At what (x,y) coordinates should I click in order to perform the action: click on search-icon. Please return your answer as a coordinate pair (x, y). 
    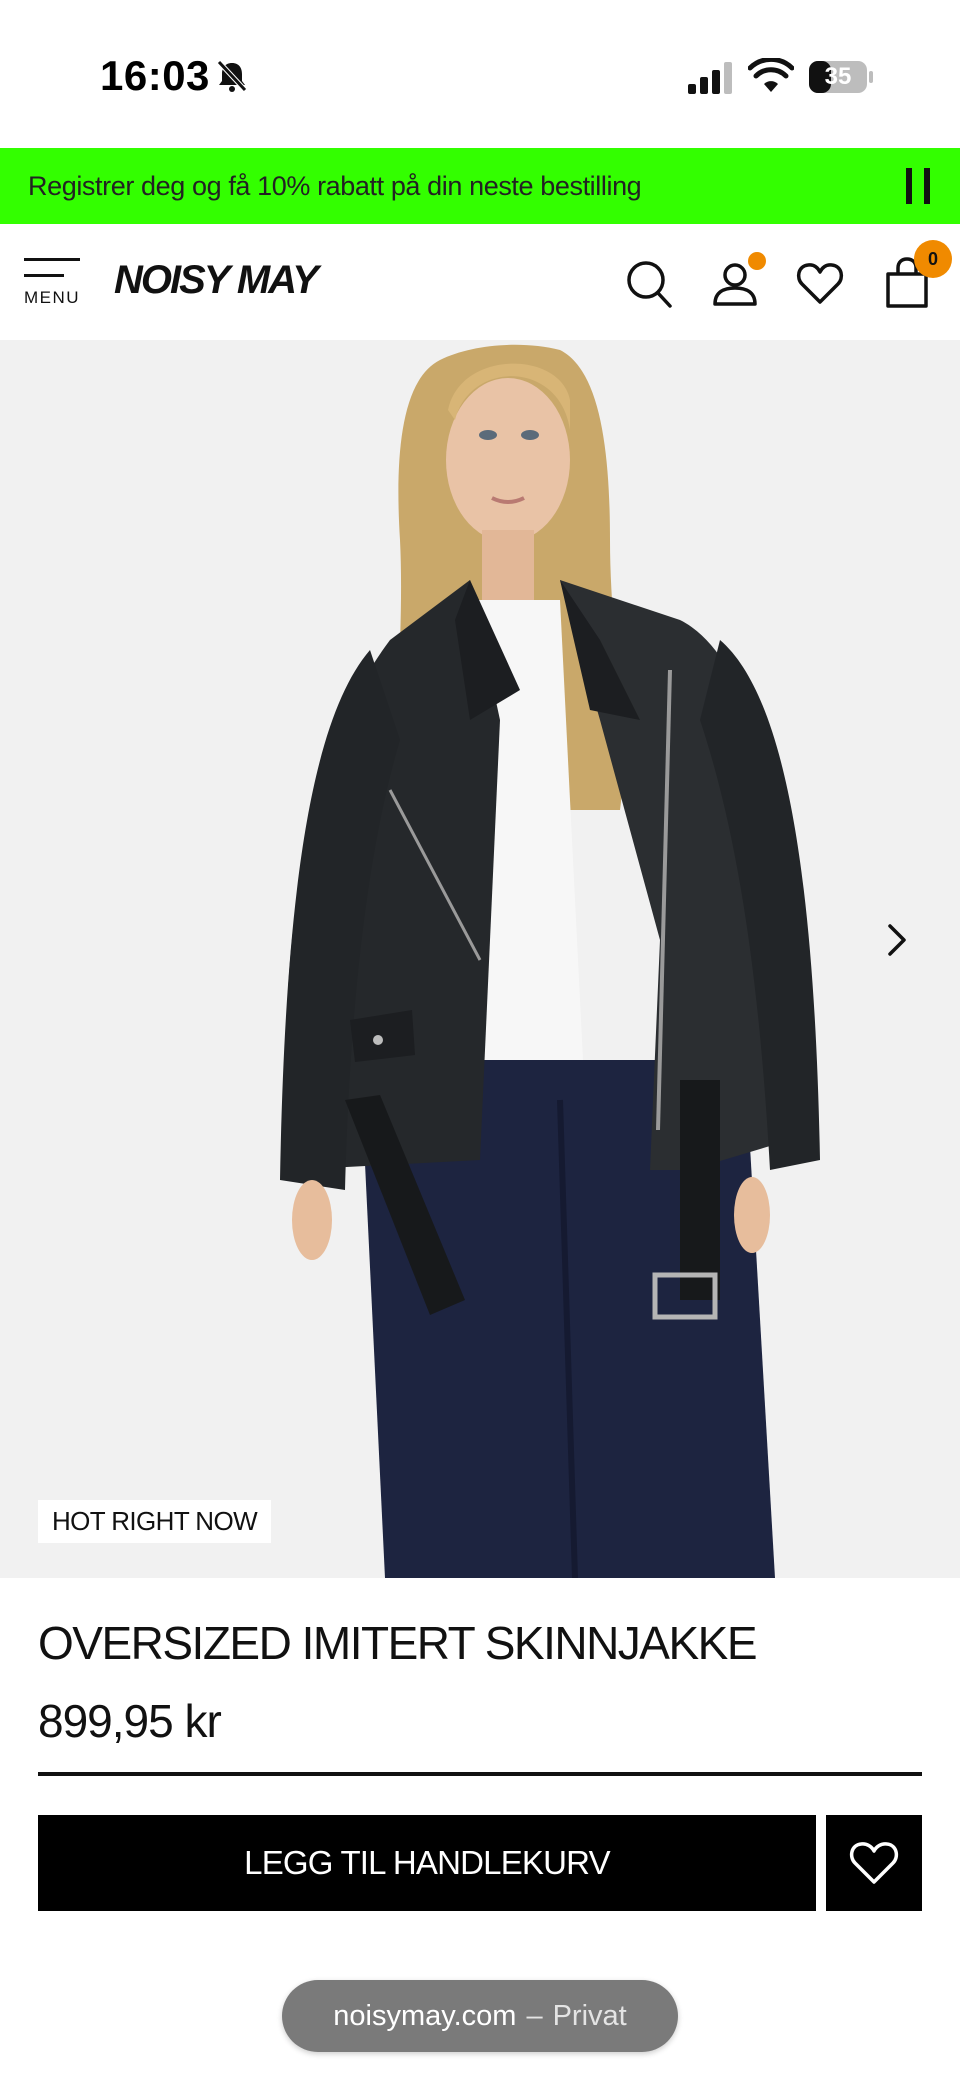
    Looking at the image, I should click on (649, 283).